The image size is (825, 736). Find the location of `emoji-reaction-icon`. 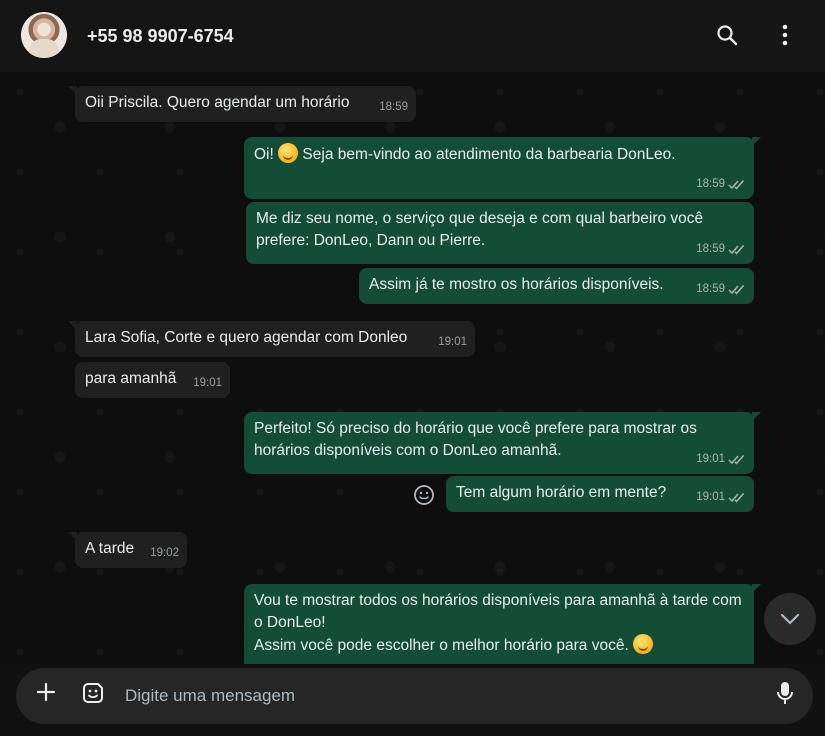

emoji-reaction-icon is located at coordinates (424, 495).